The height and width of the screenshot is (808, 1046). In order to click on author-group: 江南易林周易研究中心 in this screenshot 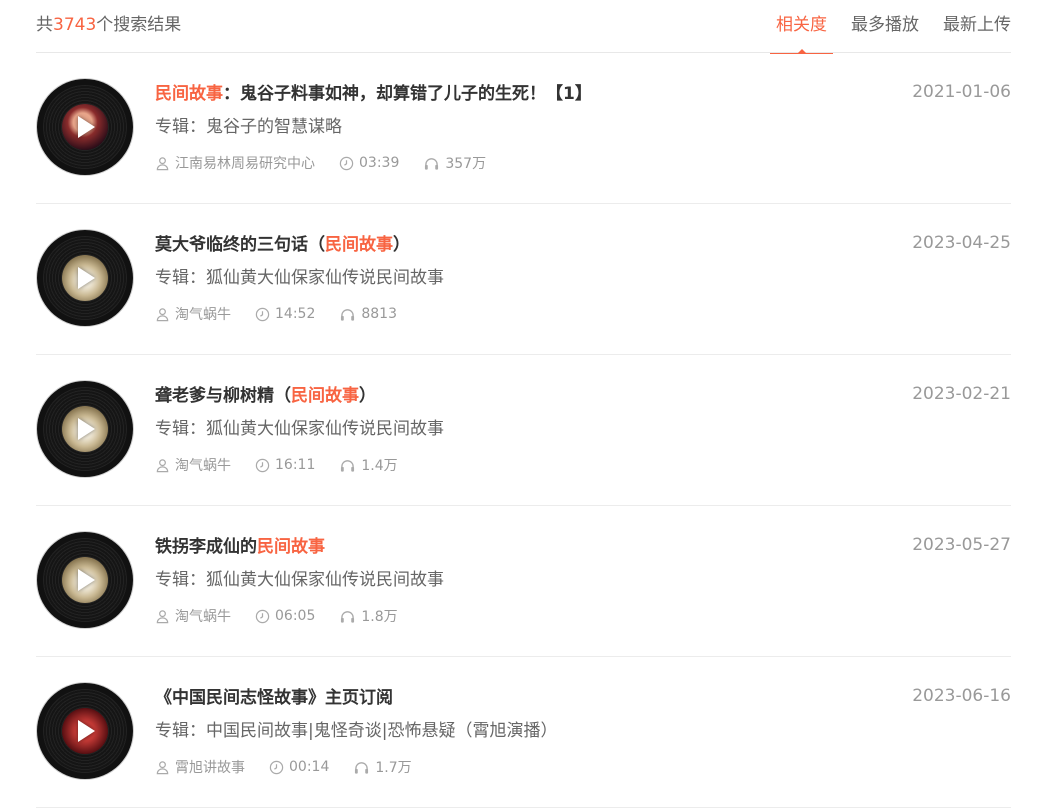, I will do `click(235, 163)`.